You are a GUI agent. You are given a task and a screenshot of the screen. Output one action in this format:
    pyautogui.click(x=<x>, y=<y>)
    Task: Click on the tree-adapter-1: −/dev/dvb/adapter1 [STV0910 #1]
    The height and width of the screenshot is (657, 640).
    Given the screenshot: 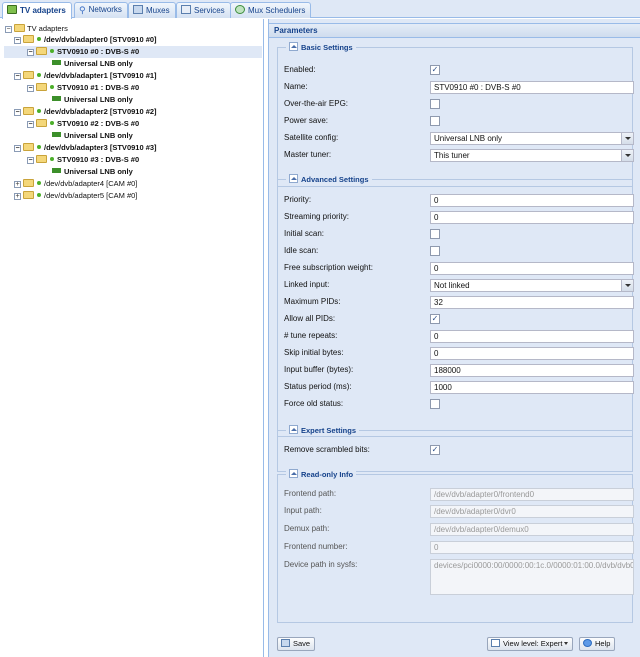 What is the action you would take?
    pyautogui.click(x=85, y=76)
    